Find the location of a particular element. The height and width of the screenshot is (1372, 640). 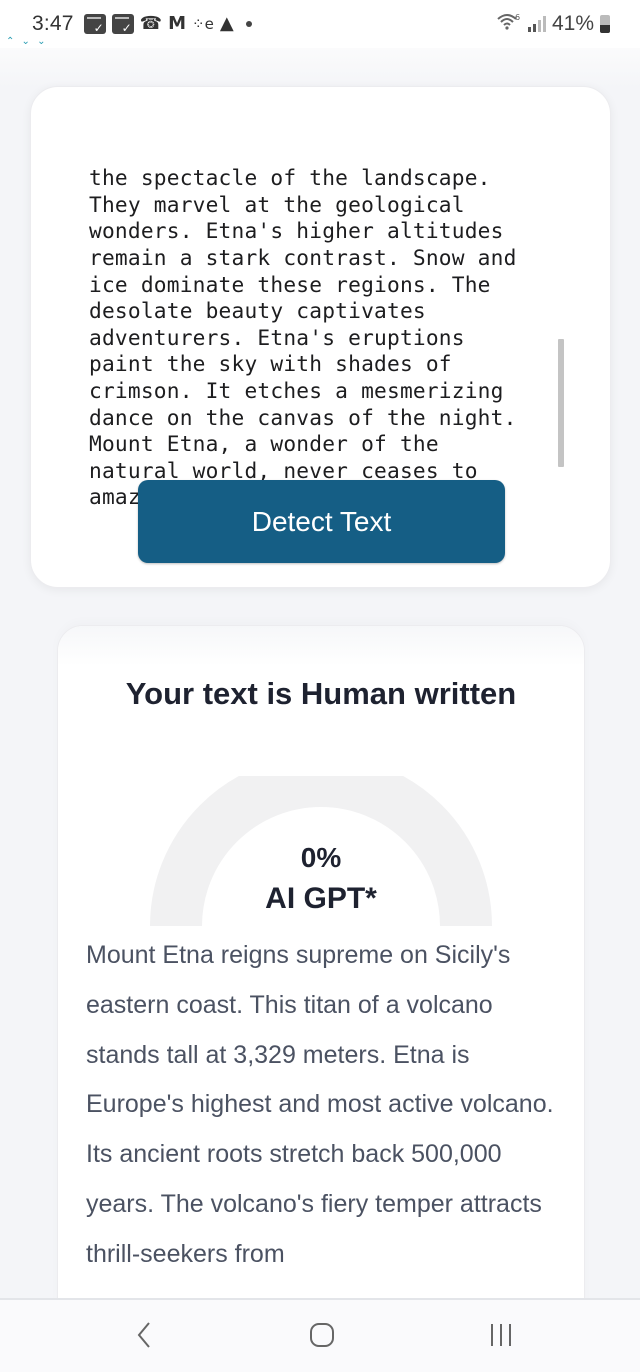

text-line: They marvel at the geological is located at coordinates (277, 204).